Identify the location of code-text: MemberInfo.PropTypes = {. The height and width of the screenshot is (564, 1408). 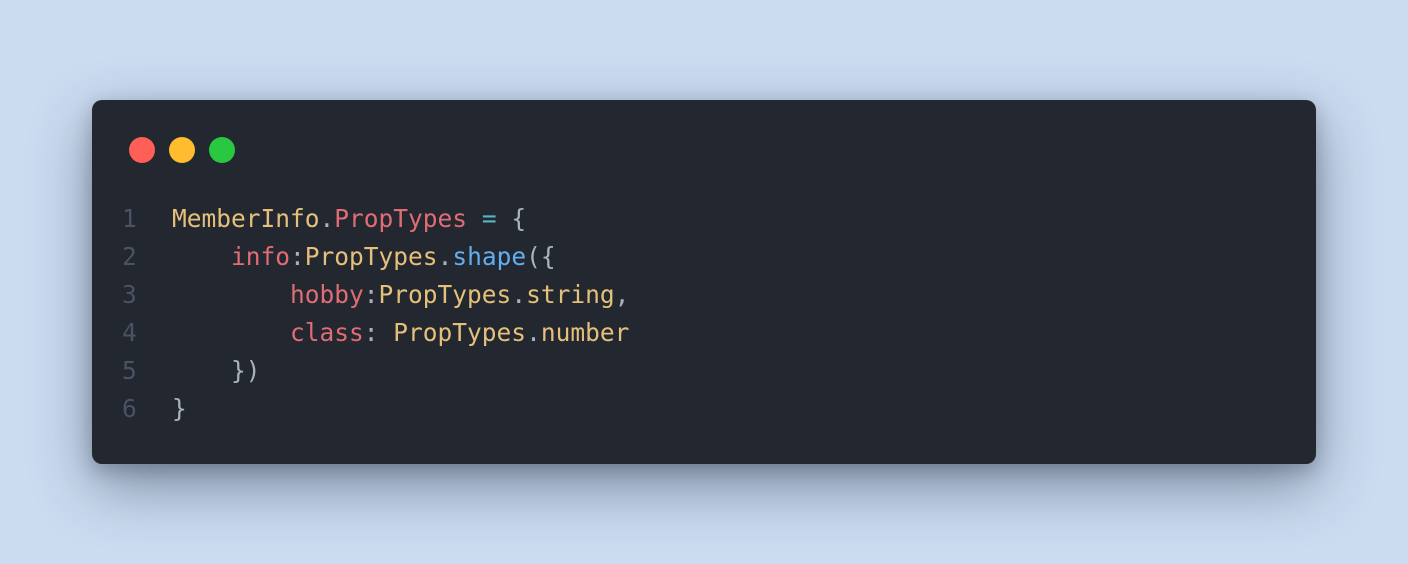
(349, 219).